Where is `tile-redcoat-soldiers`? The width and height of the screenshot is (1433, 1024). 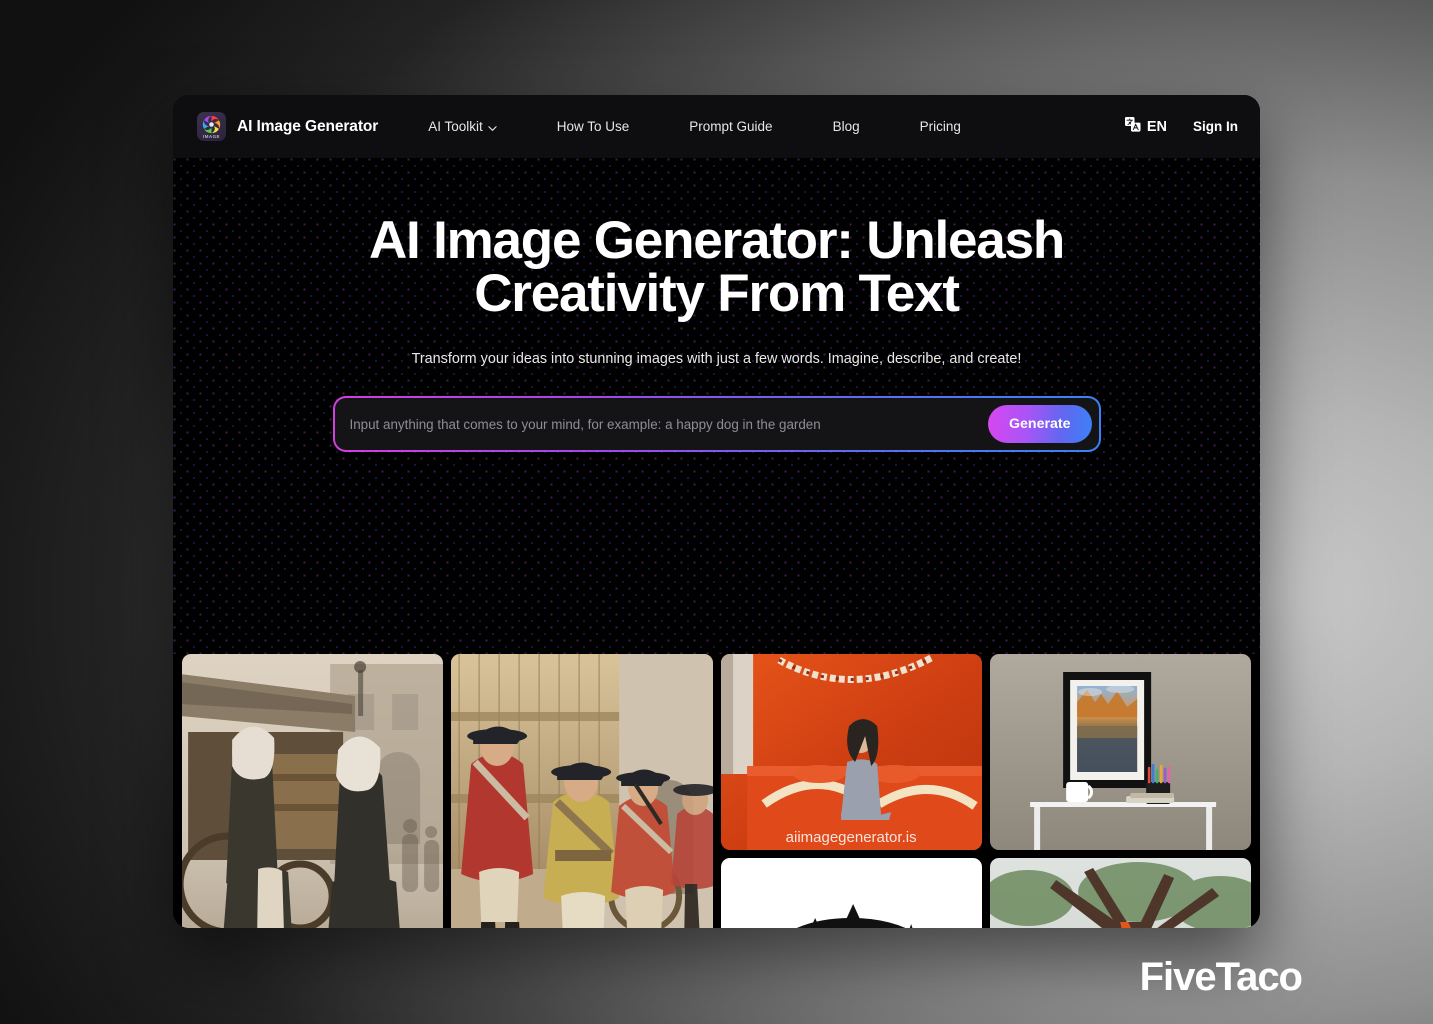
tile-redcoat-soldiers is located at coordinates (582, 791).